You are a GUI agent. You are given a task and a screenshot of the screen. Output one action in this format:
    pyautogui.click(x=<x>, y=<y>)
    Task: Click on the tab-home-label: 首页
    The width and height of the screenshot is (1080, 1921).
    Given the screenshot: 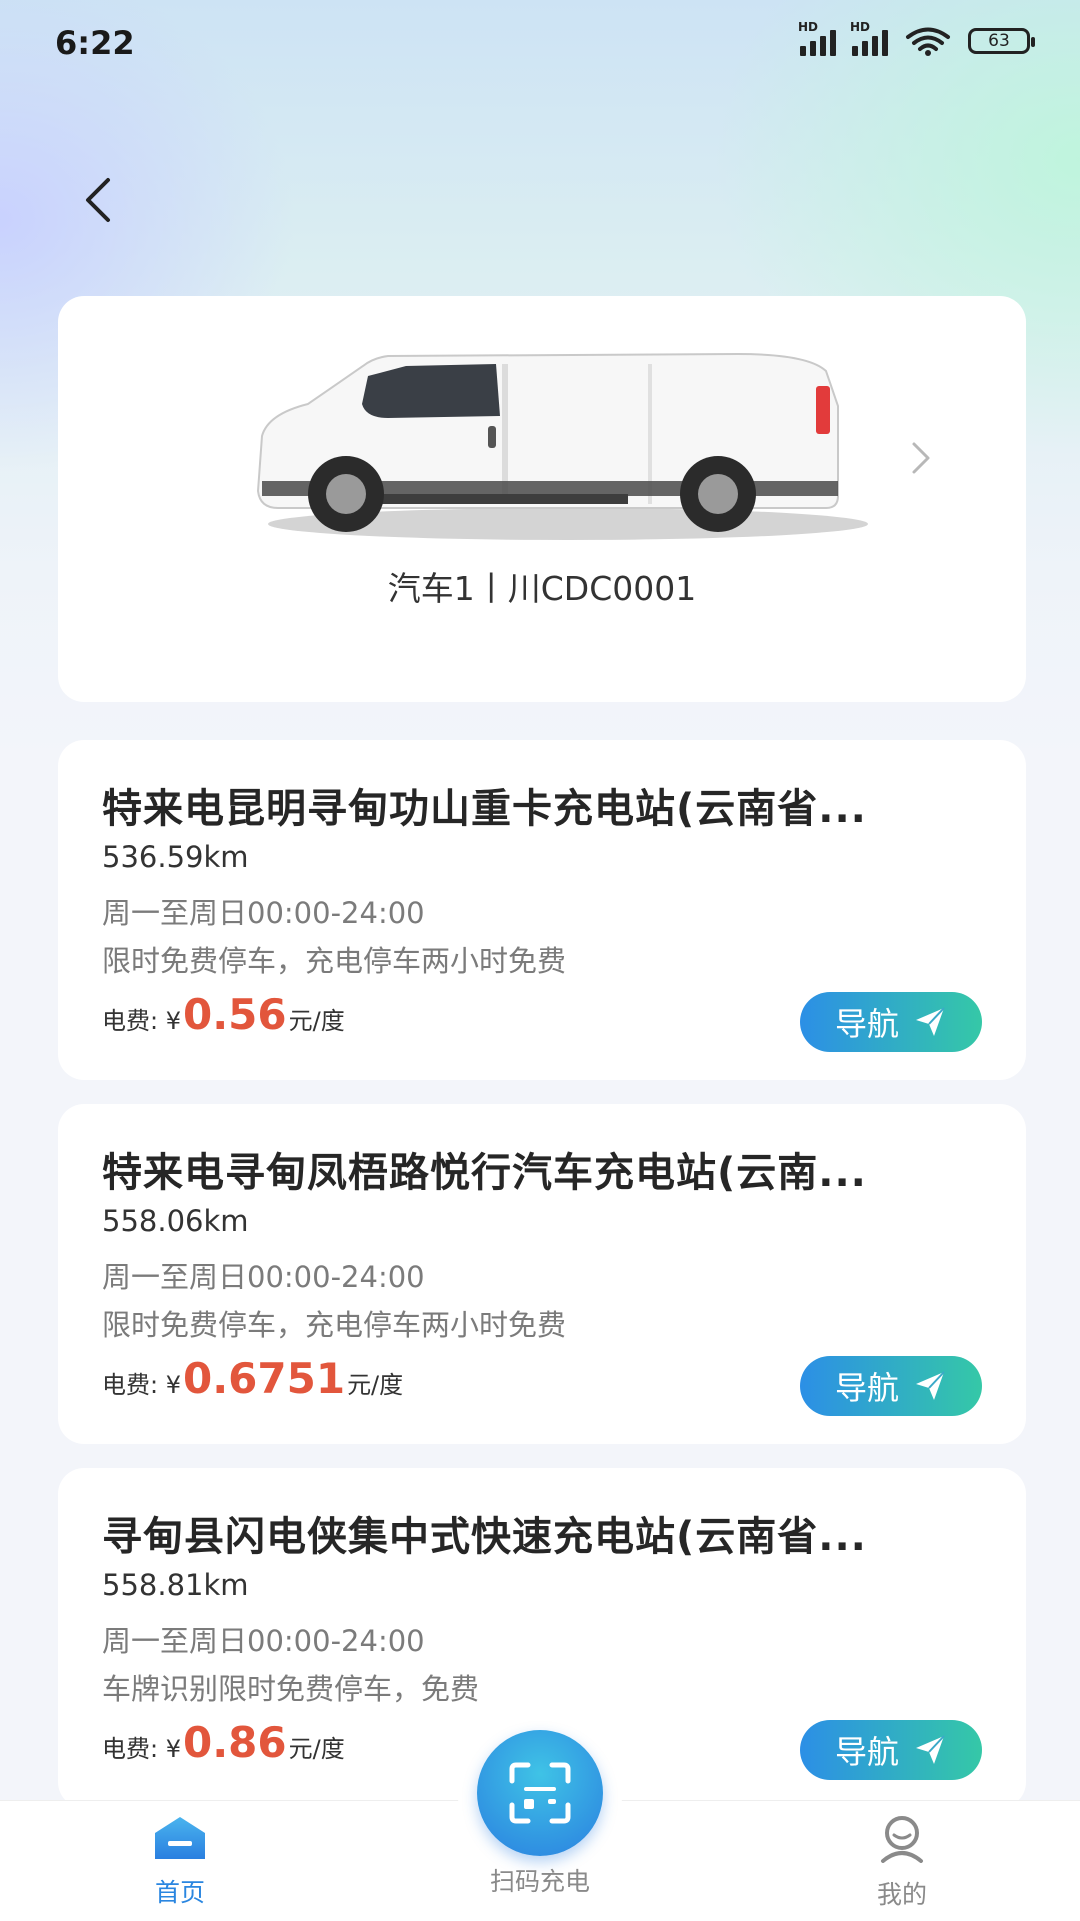 What is the action you would take?
    pyautogui.click(x=179, y=1892)
    